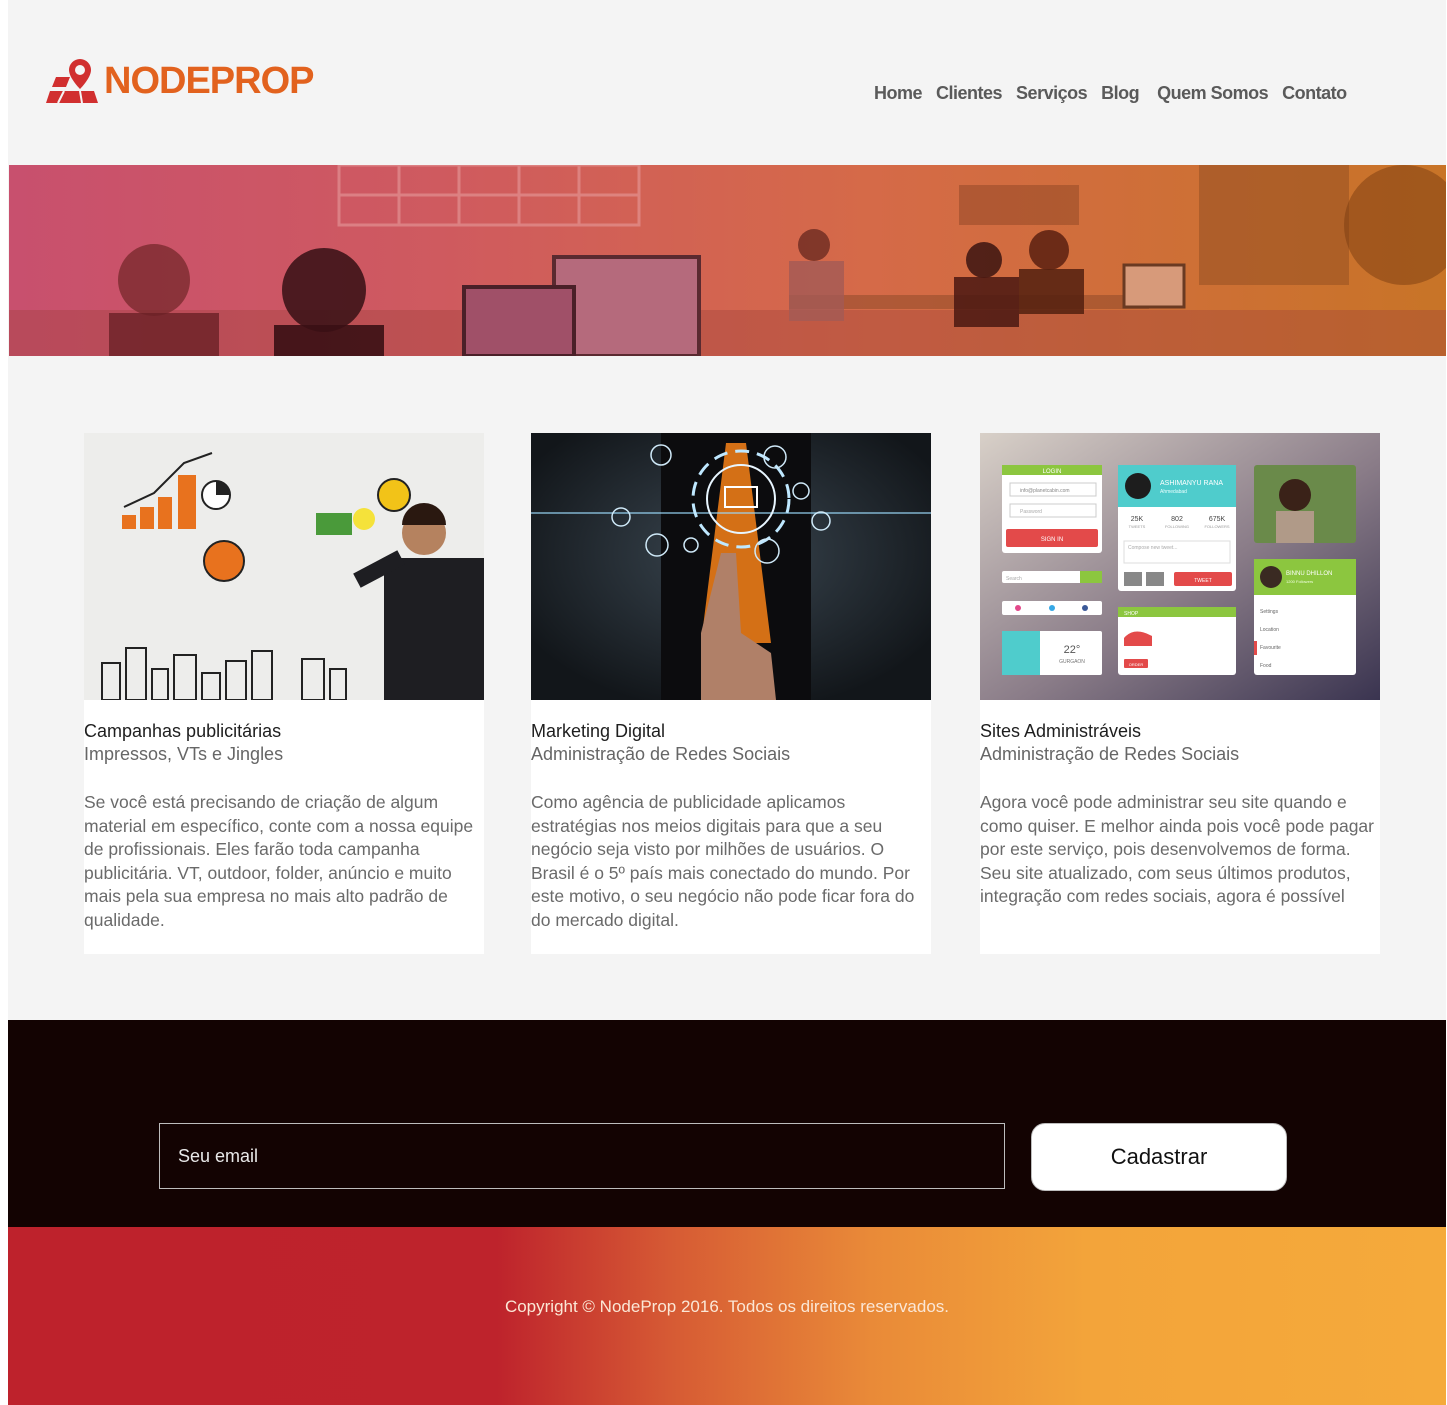 This screenshot has width=1447, height=1405. I want to click on digital-marketing-touch, so click(731, 566).